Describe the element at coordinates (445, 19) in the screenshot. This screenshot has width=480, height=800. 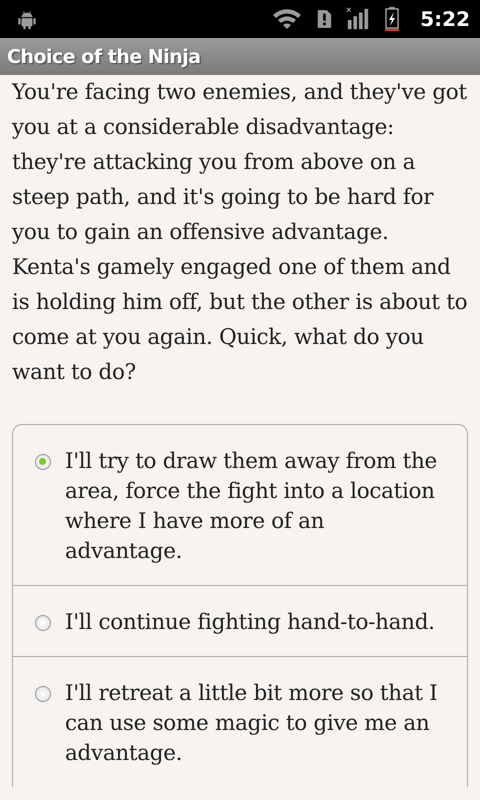
I see `status-time: 5:22` at that location.